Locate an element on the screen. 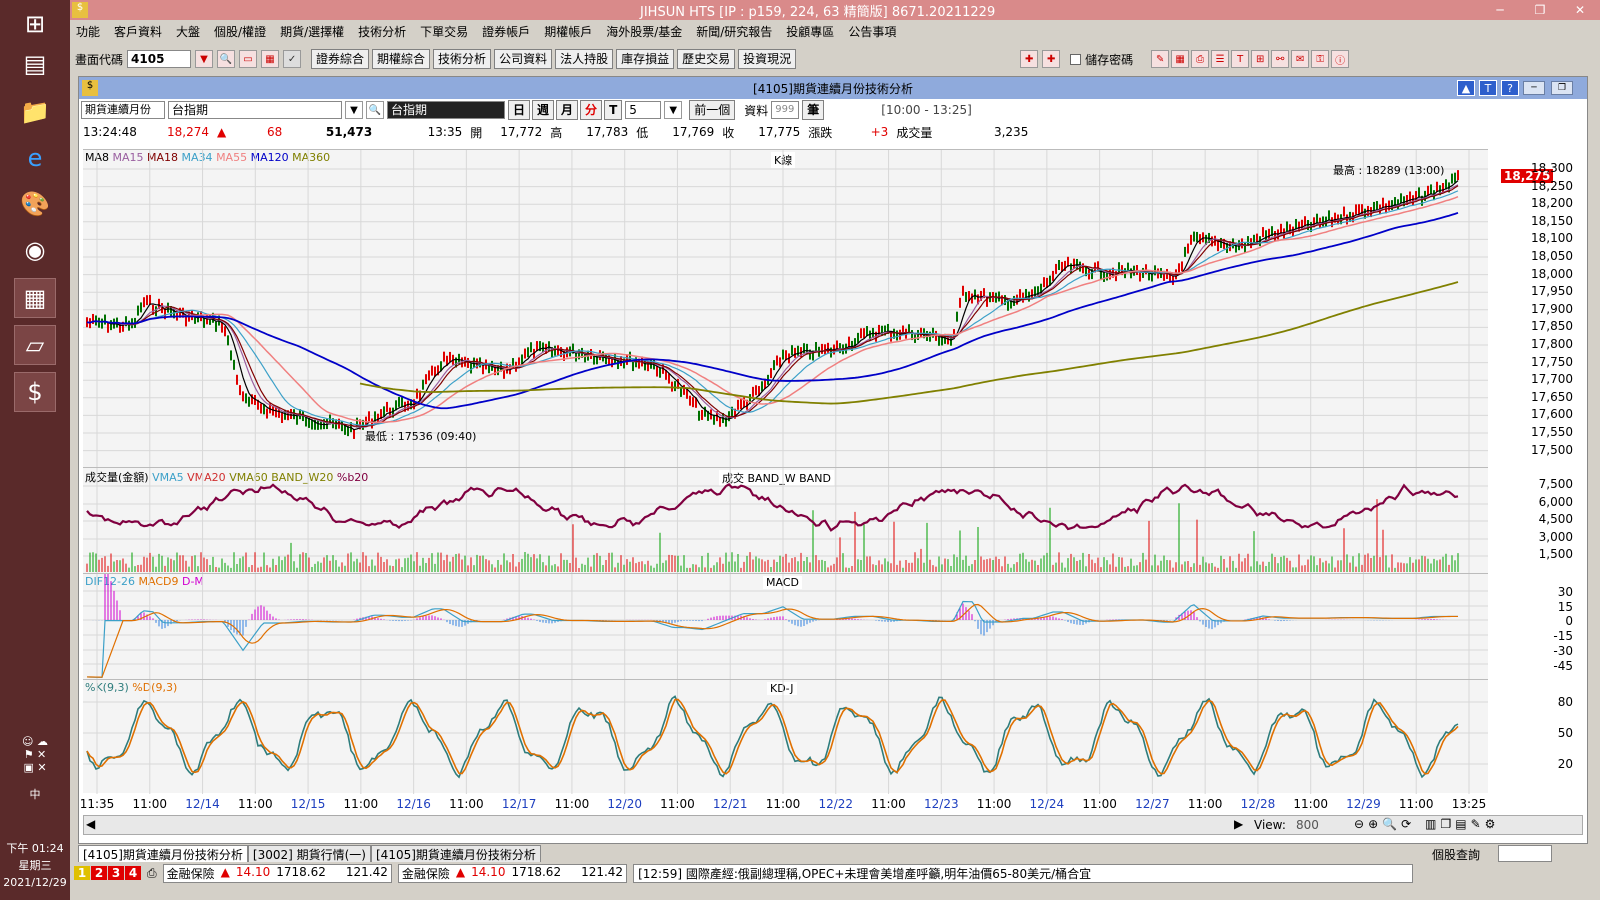  period-select: 5 is located at coordinates (643, 110).